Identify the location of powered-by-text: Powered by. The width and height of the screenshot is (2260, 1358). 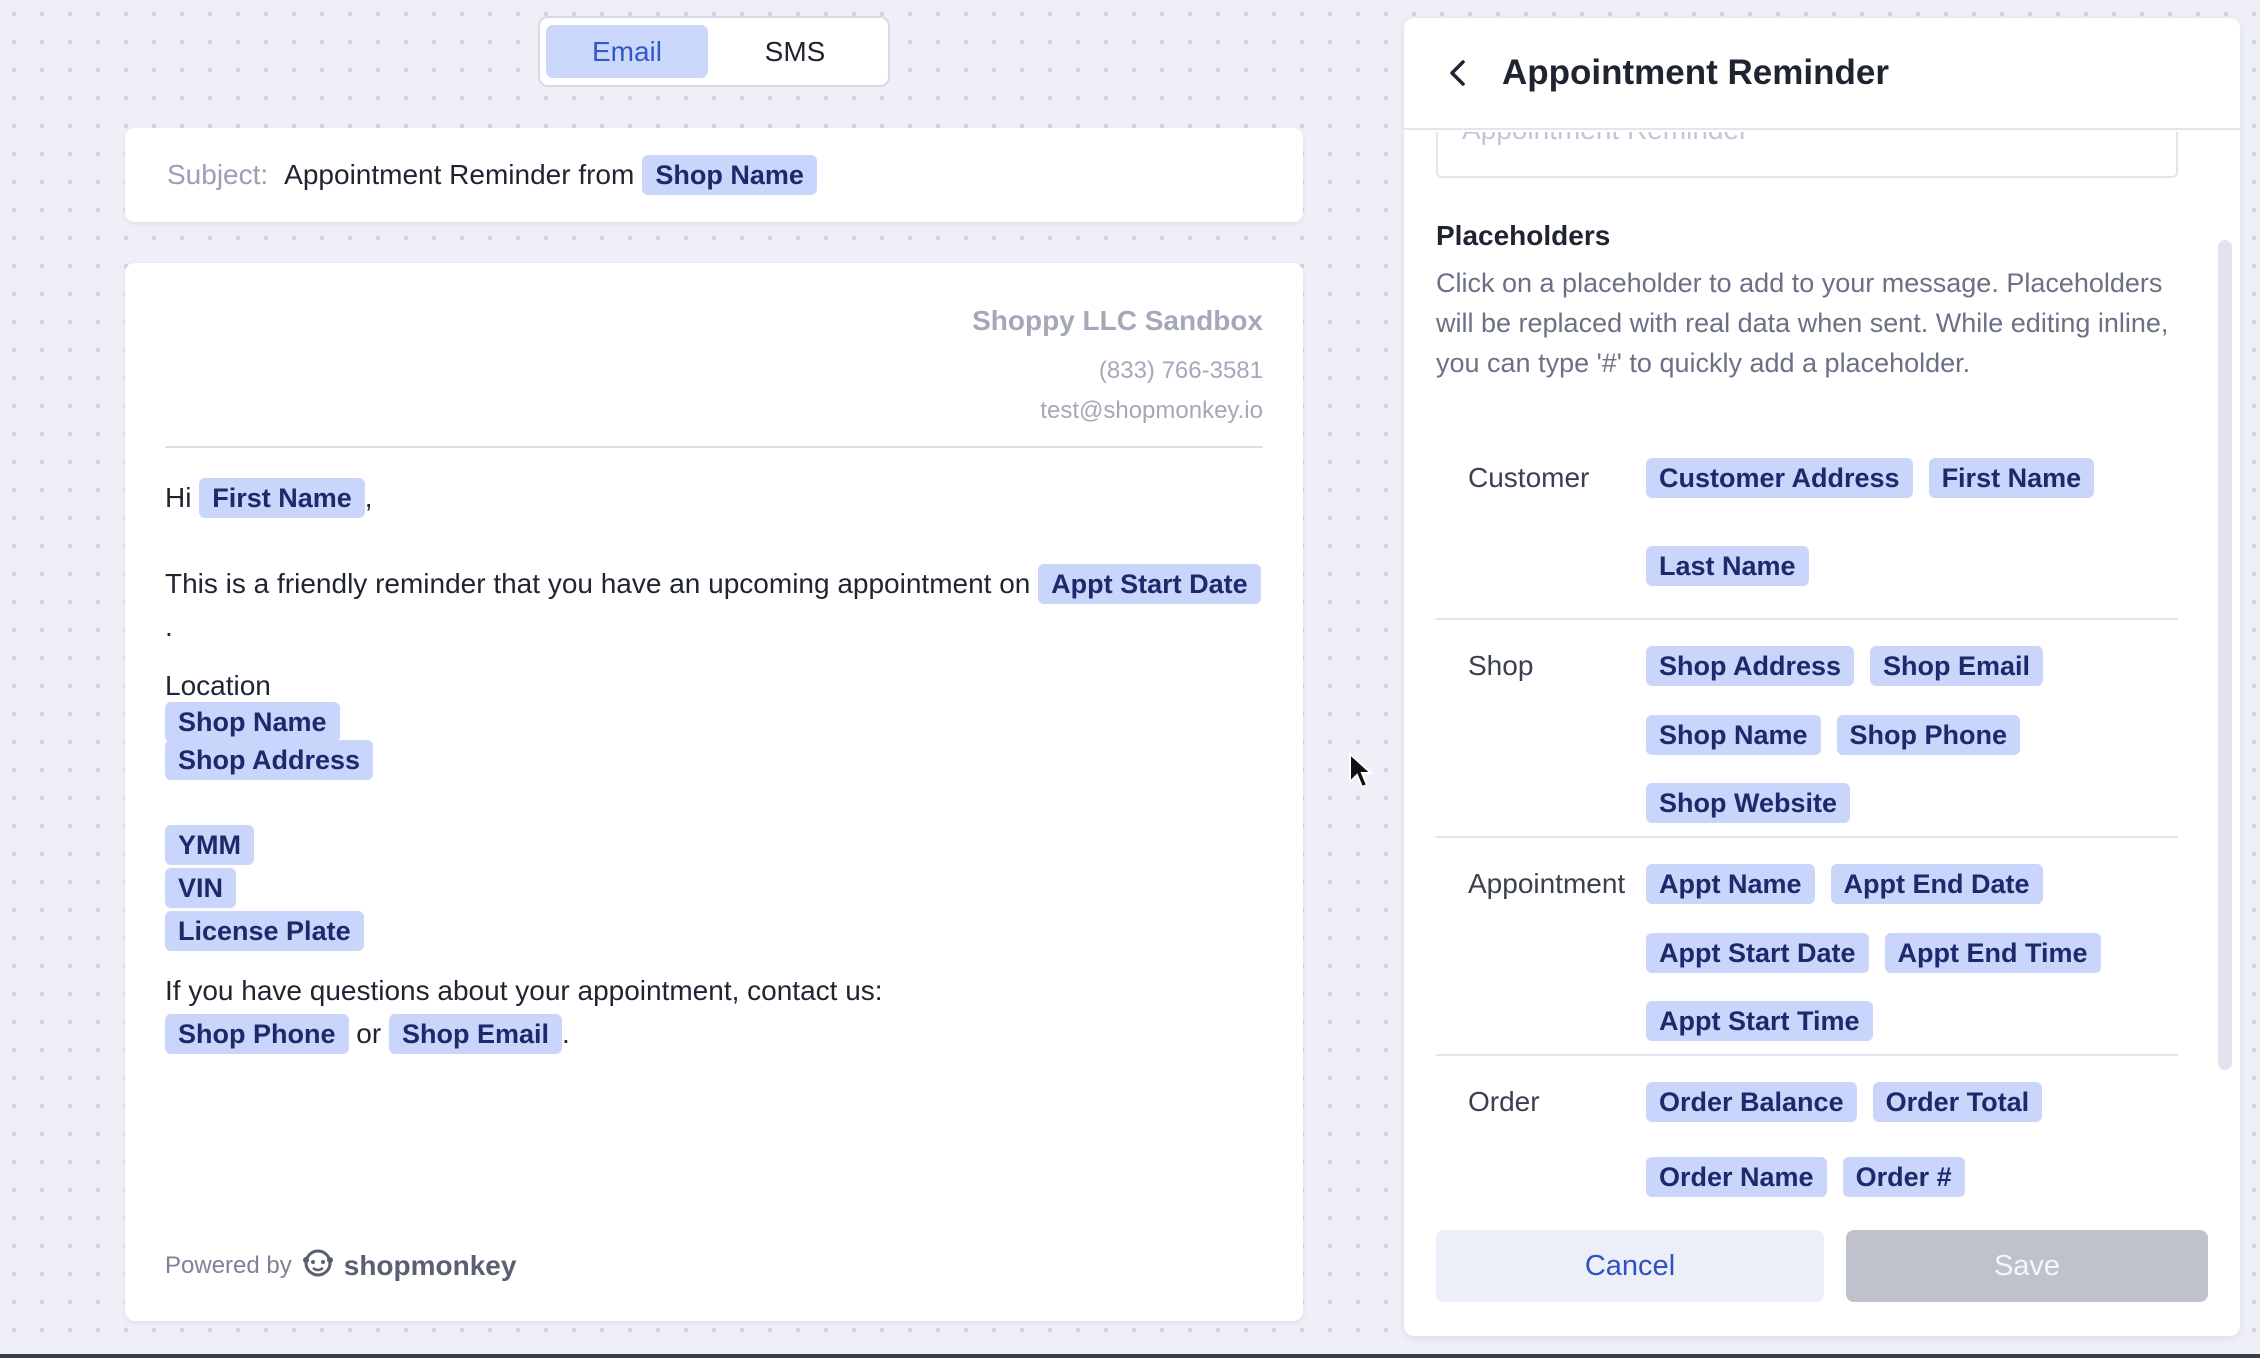
(228, 1265).